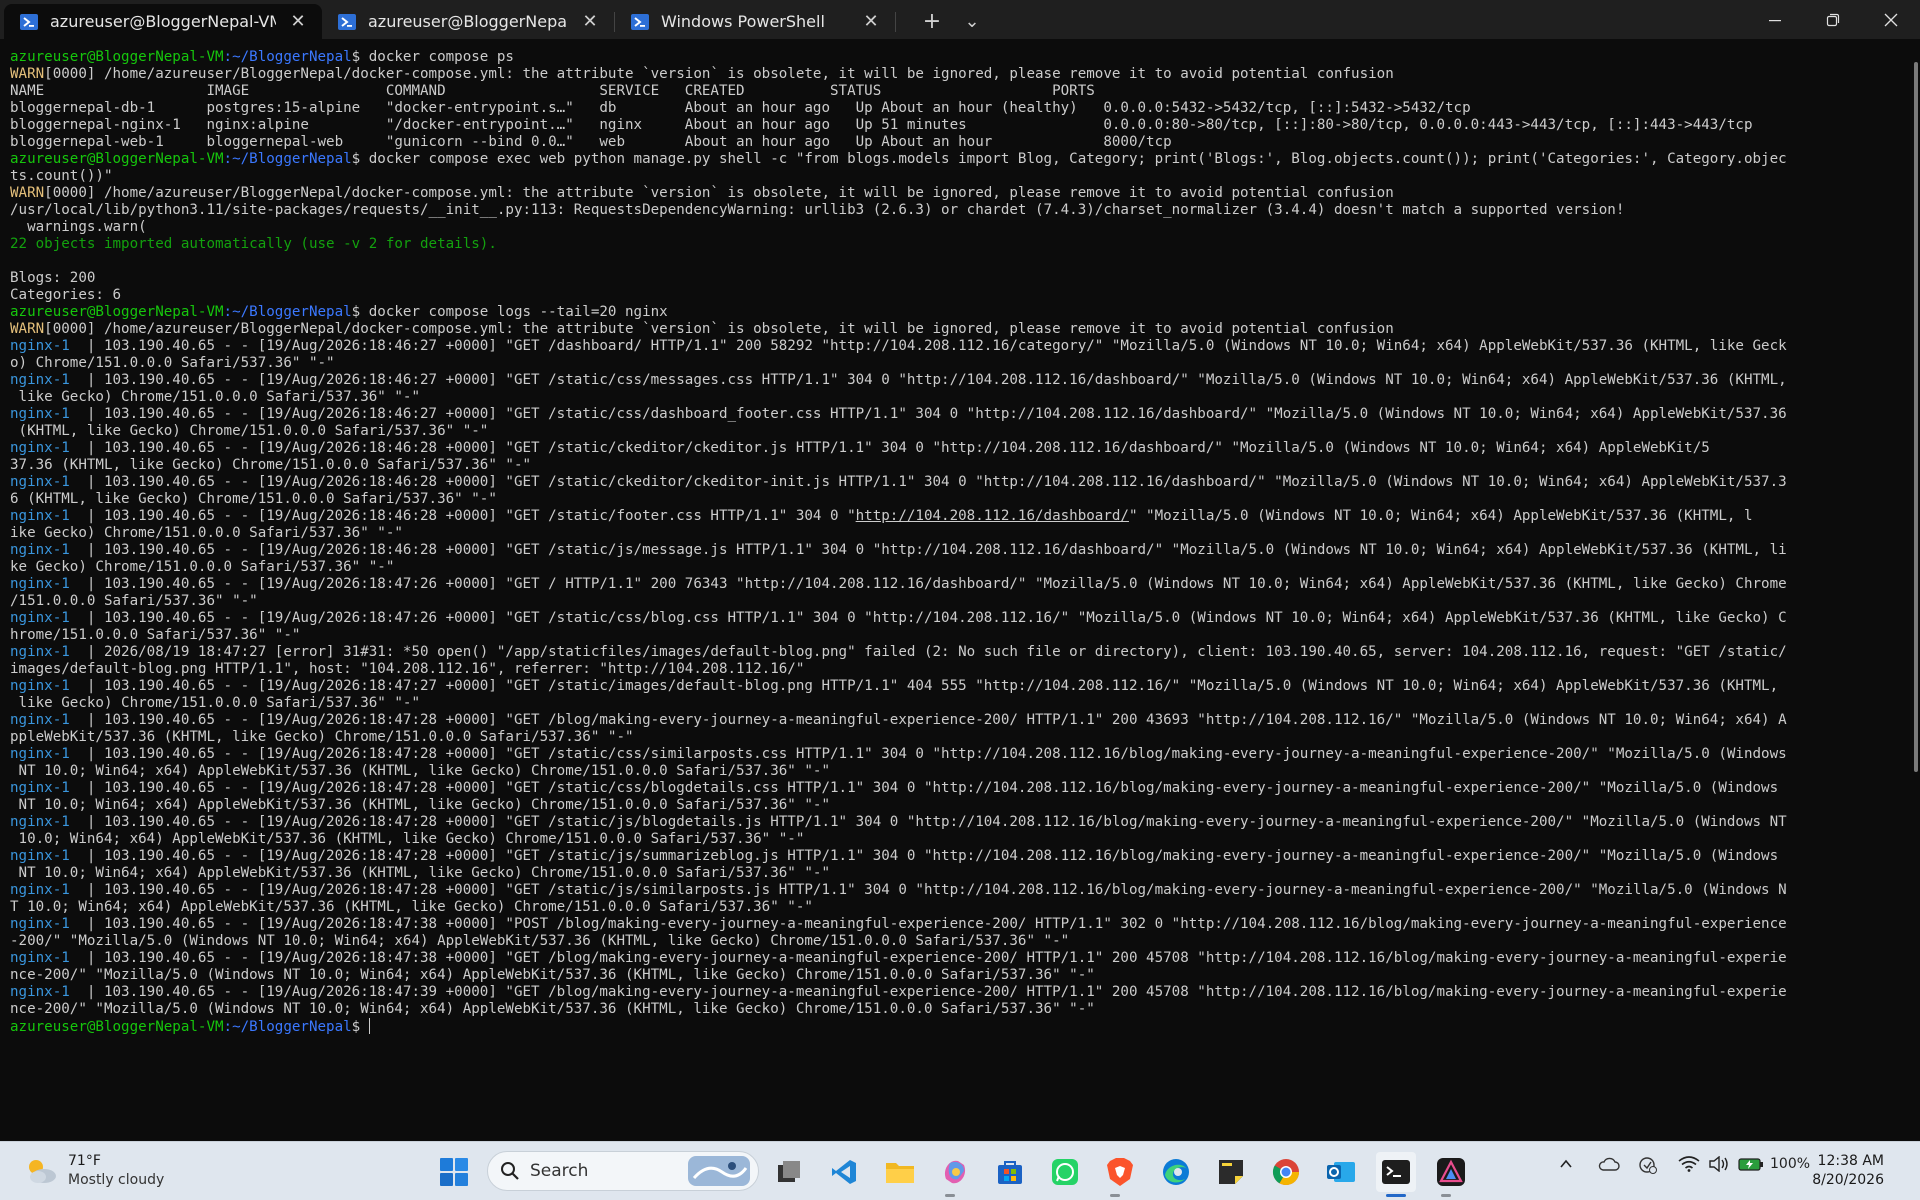 The image size is (1920, 1200). Describe the element at coordinates (42, 1171) in the screenshot. I see `partly-cloudy-icon` at that location.